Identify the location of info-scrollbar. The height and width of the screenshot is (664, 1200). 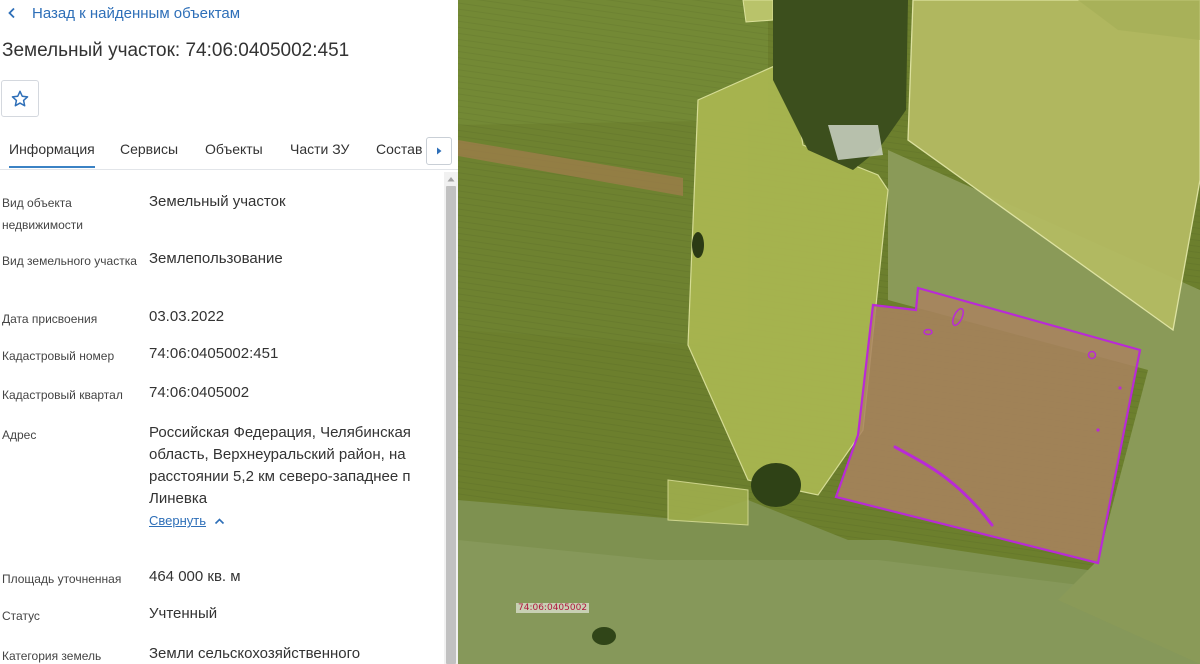
(451, 418).